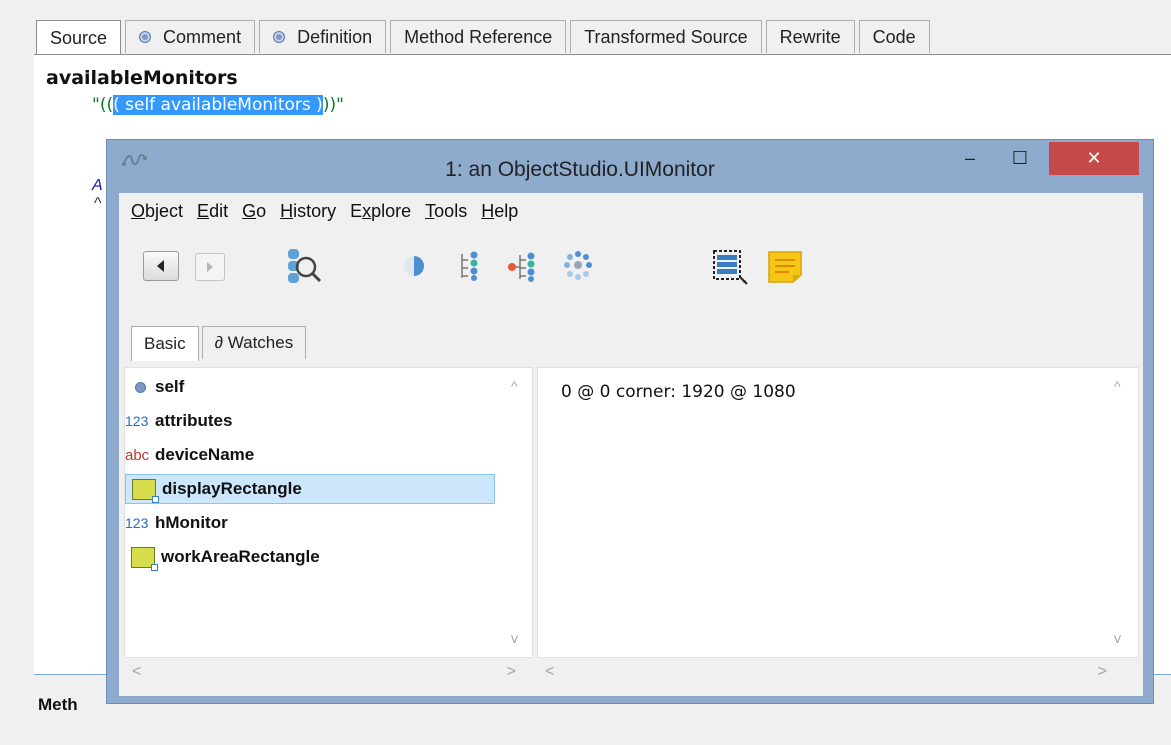 Image resolution: width=1171 pixels, height=745 pixels. I want to click on method-comment: "((( self availableMonitors )))", so click(218, 105).